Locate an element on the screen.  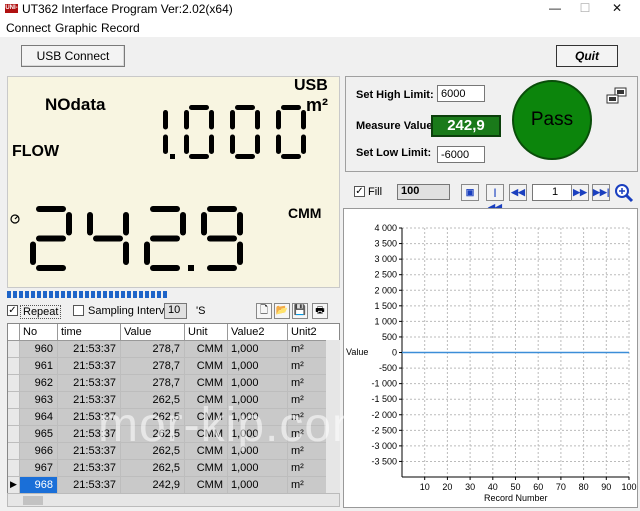
quit-button: Quit is located at coordinates (587, 56).